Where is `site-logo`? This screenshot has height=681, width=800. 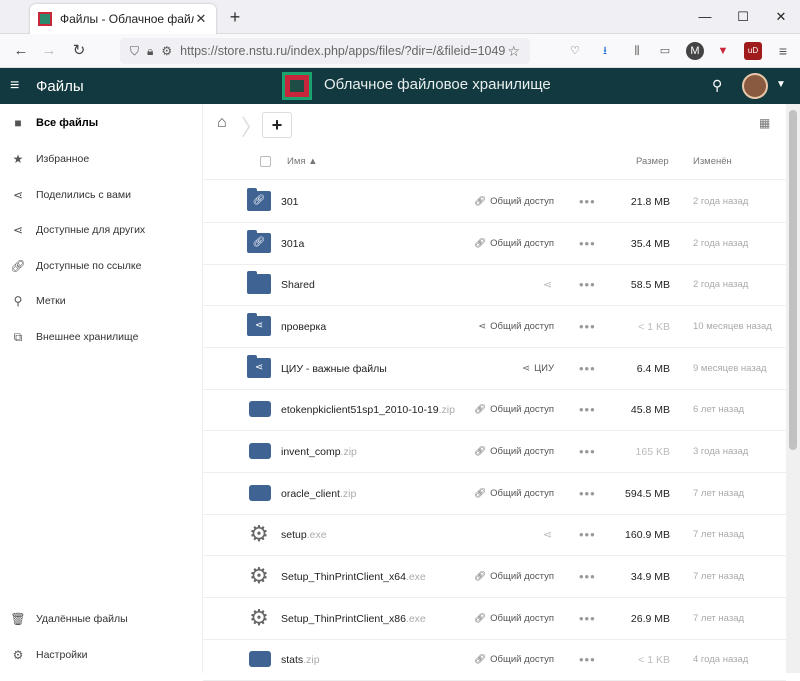 site-logo is located at coordinates (297, 86).